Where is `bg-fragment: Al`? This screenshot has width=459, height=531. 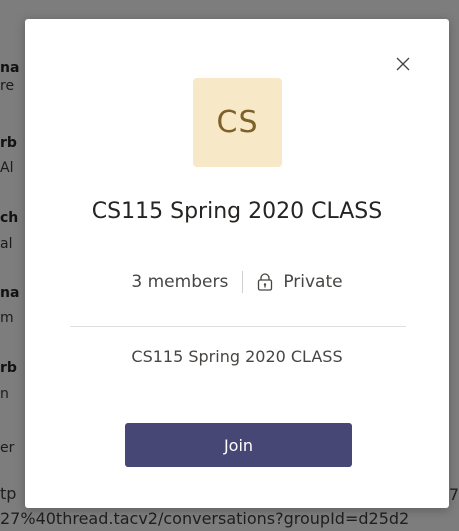
bg-fragment: Al is located at coordinates (7, 168).